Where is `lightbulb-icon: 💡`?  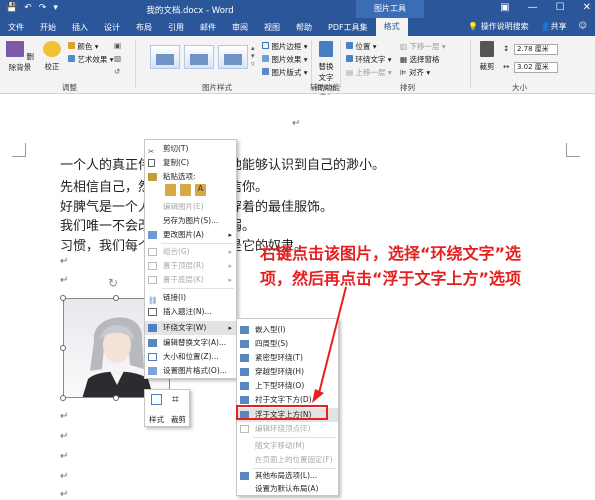 lightbulb-icon: 💡 is located at coordinates (473, 26).